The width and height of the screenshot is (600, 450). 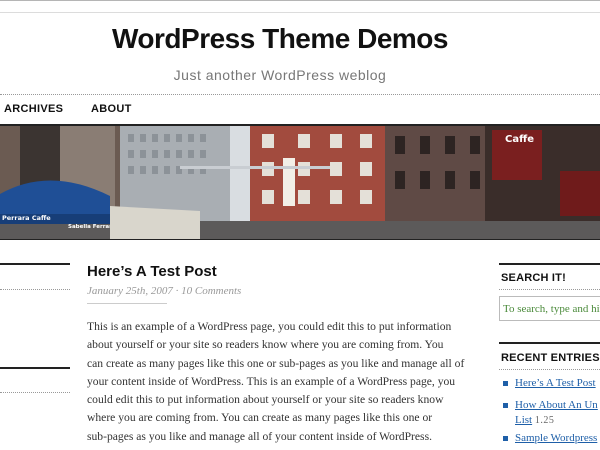 I want to click on nav-item-about: ABOUT, so click(x=111, y=109).